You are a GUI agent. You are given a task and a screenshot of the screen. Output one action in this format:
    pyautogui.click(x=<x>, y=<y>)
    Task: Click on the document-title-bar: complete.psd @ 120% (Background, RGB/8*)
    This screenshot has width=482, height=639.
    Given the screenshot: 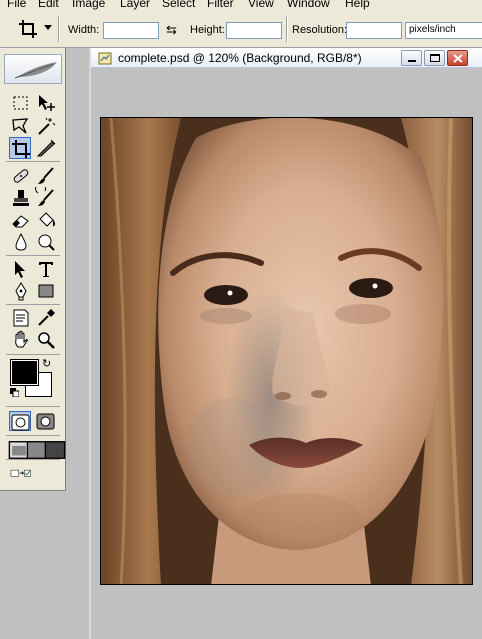 What is the action you would take?
    pyautogui.click(x=286, y=58)
    